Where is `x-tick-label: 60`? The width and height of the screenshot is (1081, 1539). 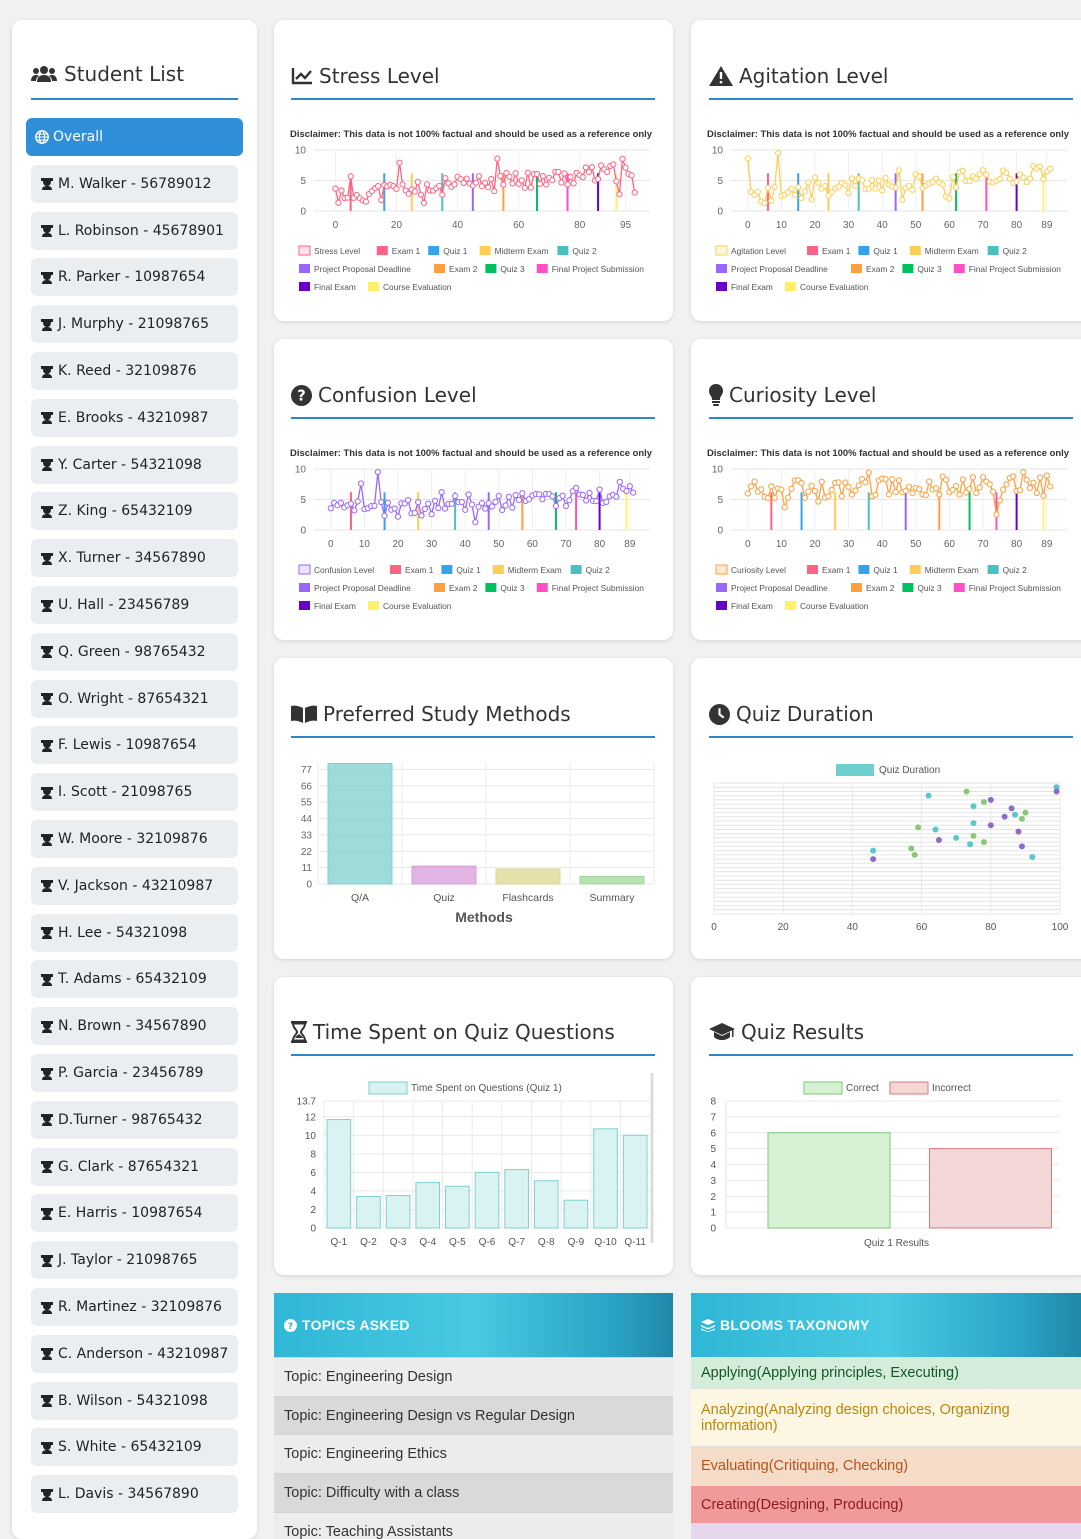
x-tick-label: 60 is located at coordinates (519, 225).